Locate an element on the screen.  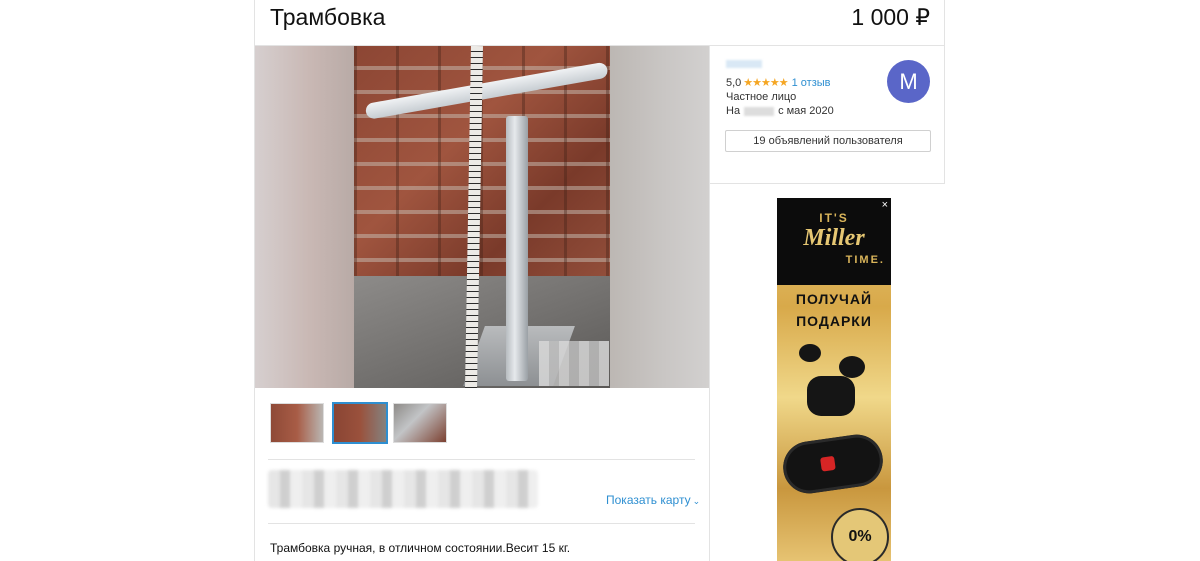
reviews-link: 1 отзыв is located at coordinates (811, 83).